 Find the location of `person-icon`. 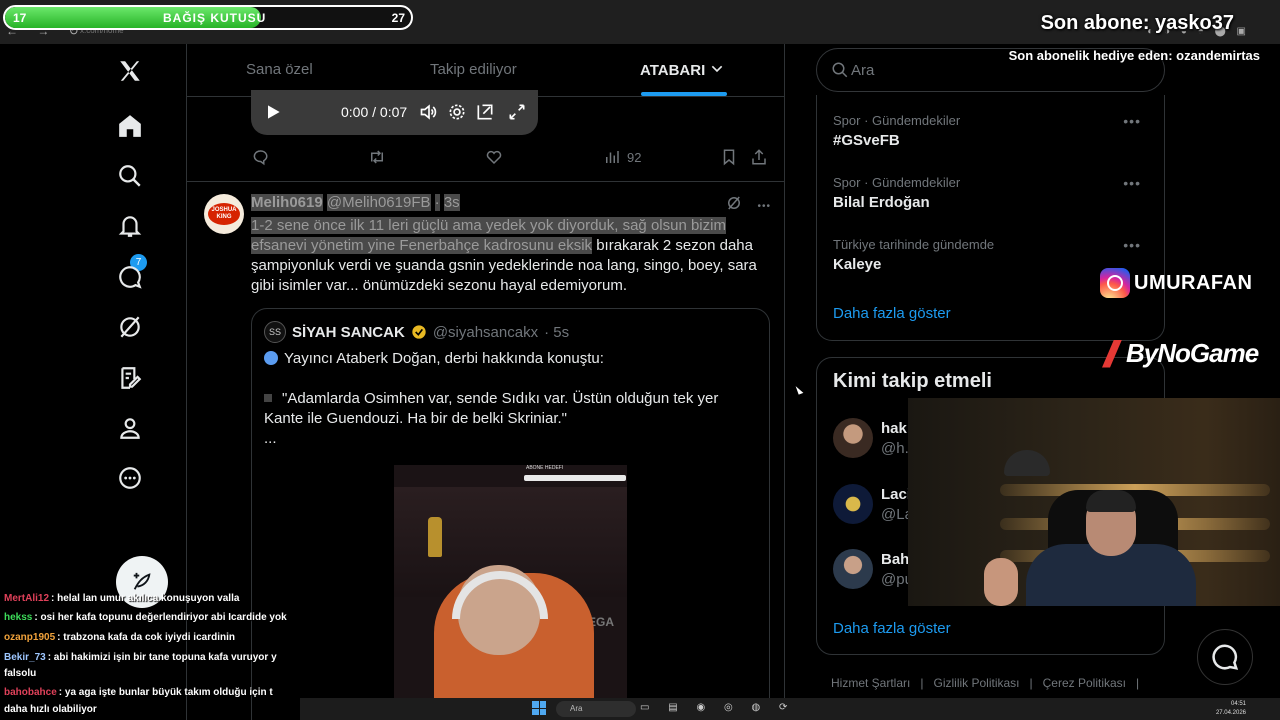

person-icon is located at coordinates (130, 428).